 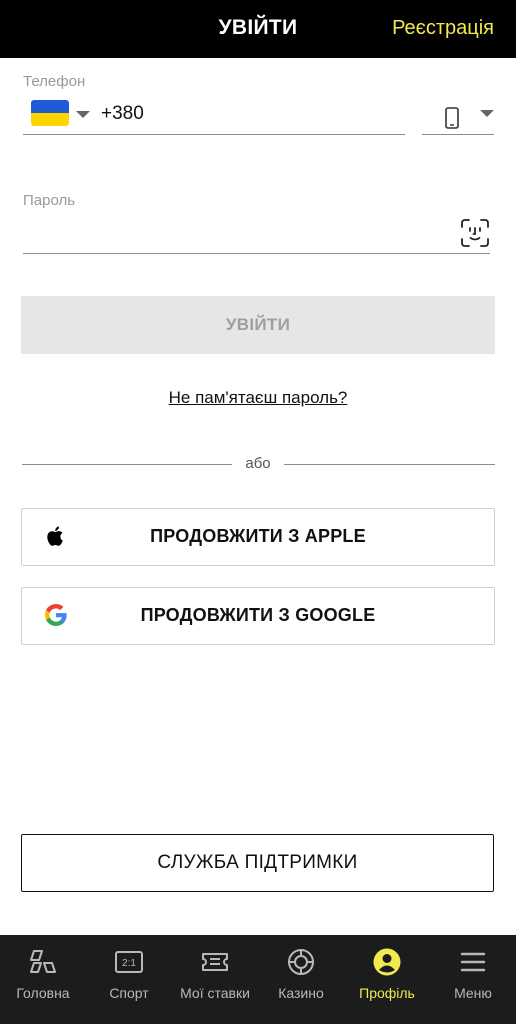 What do you see at coordinates (301, 962) in the screenshot?
I see `casino-chip-icon` at bounding box center [301, 962].